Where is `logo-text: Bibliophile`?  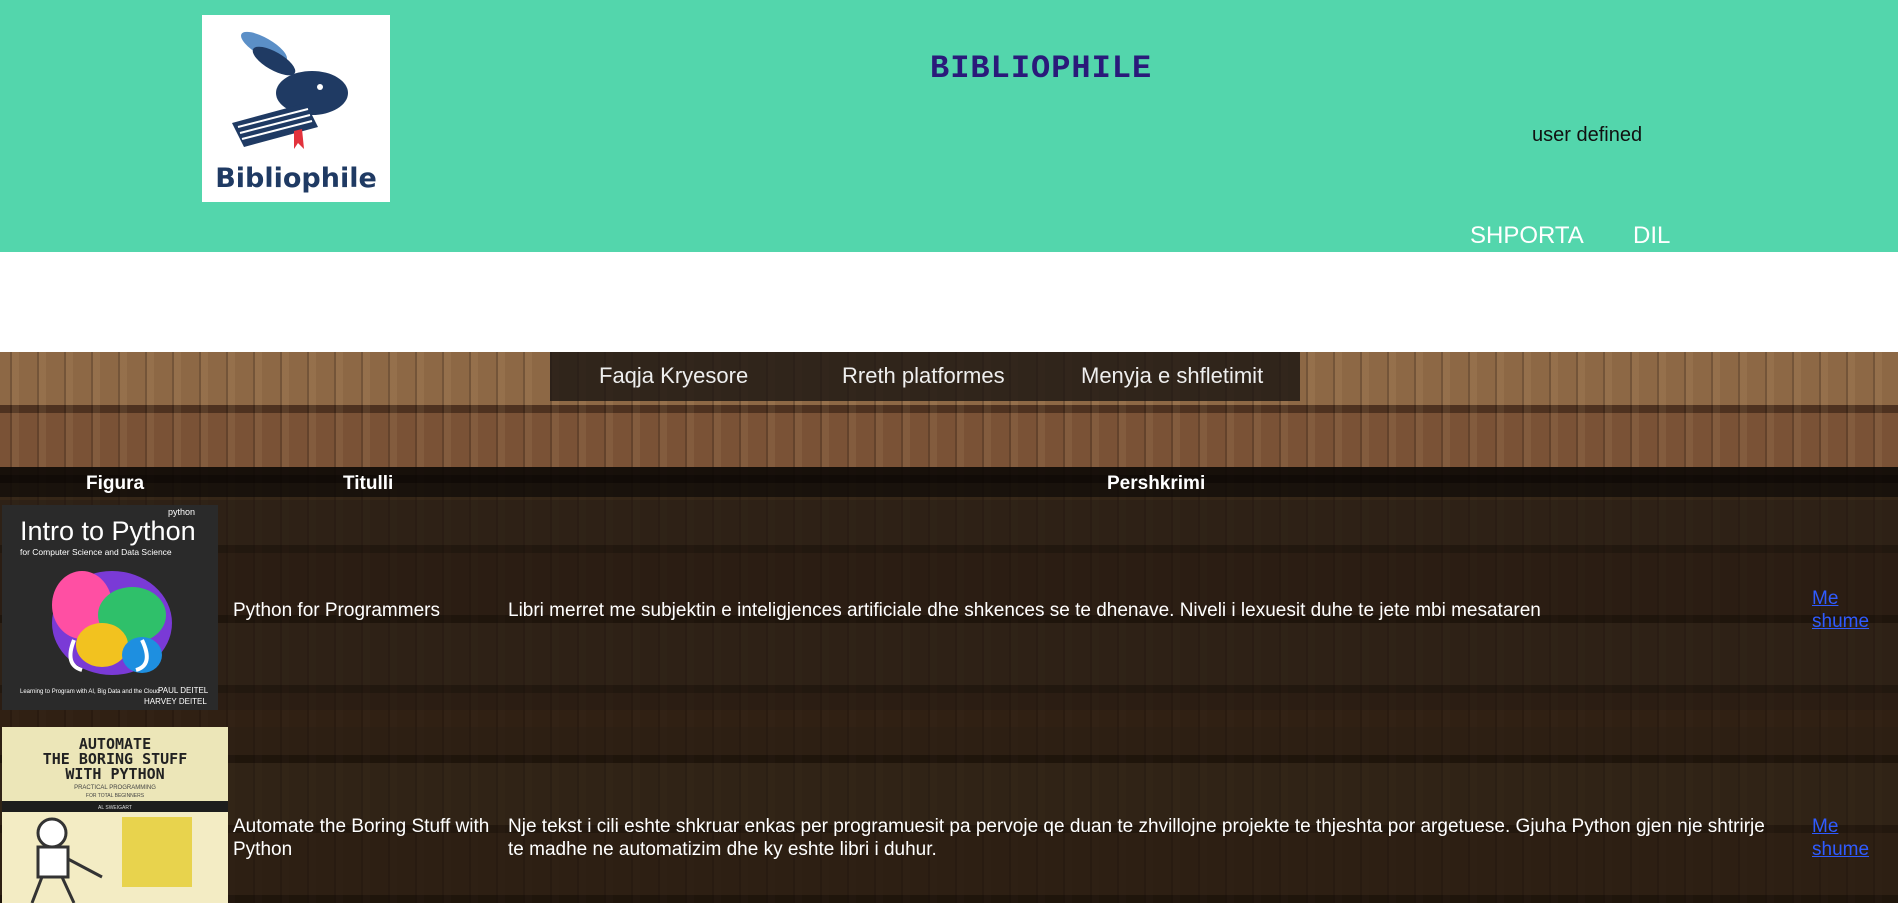
logo-text: Bibliophile is located at coordinates (296, 178).